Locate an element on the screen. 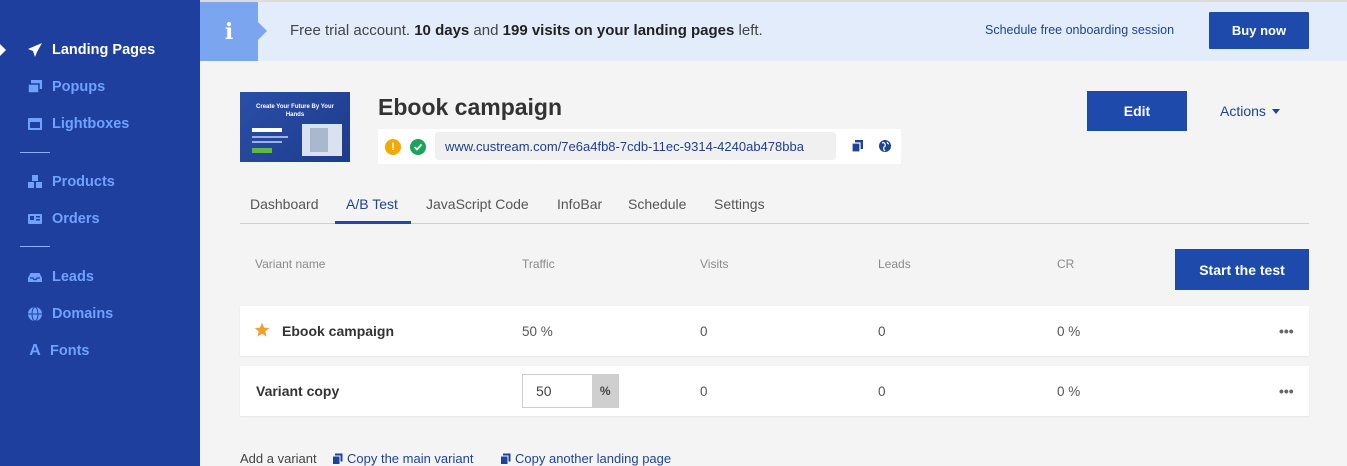 This screenshot has height=466, width=1347. sidebar-item-label: Fonts is located at coordinates (70, 351).